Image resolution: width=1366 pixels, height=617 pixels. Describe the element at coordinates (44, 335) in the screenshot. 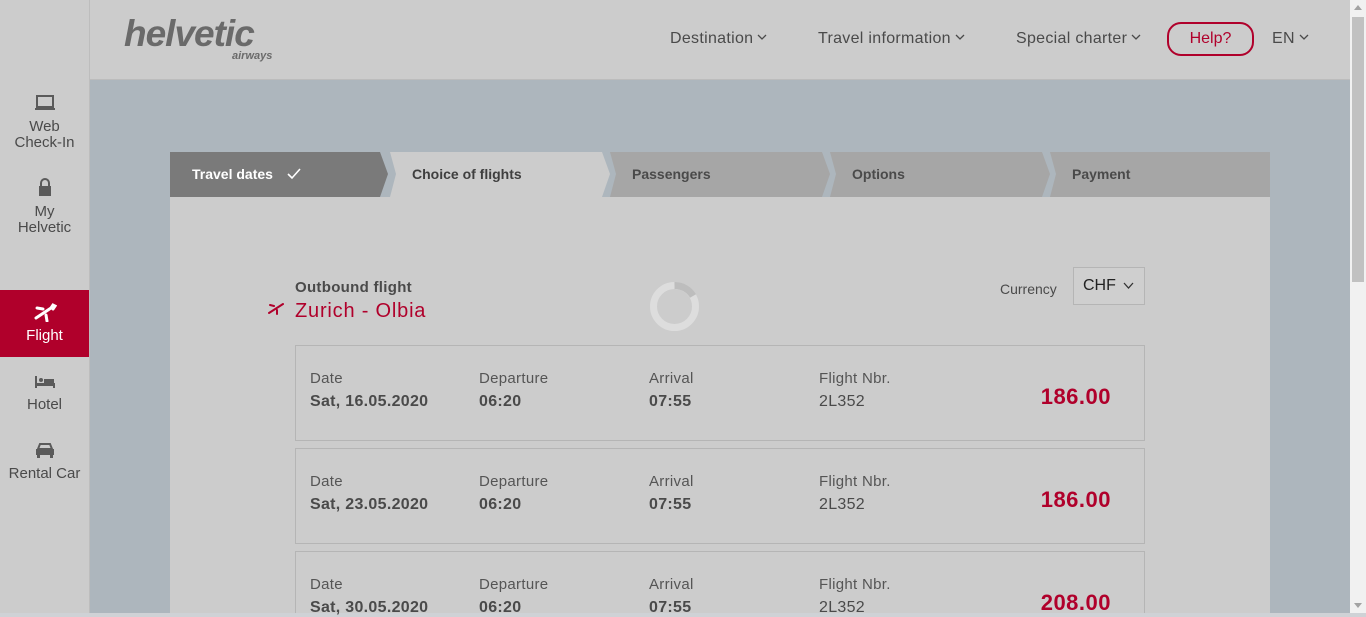

I see `sidebar-item-label: Flight` at that location.